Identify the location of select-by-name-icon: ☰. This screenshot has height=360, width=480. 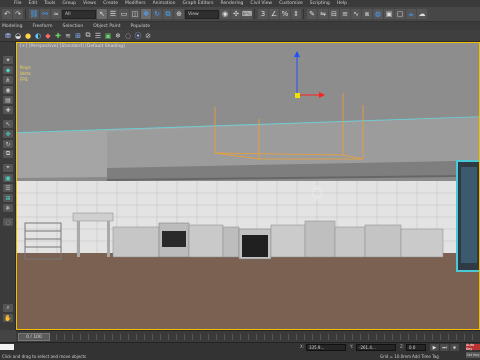
(113, 14).